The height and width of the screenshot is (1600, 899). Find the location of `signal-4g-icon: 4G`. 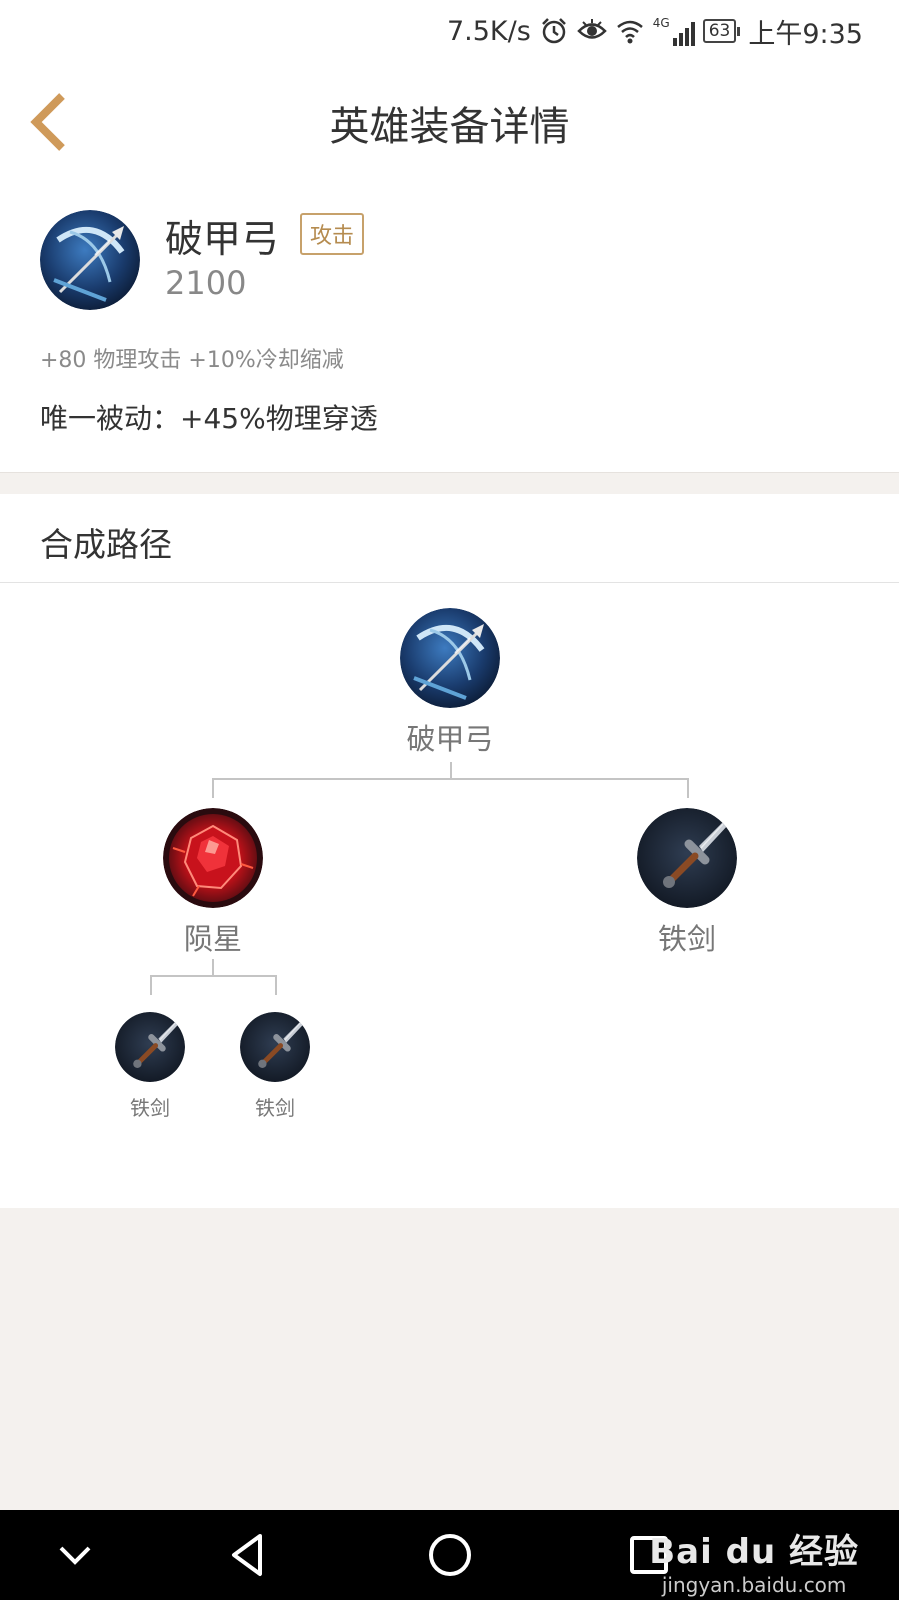

signal-4g-icon: 4G is located at coordinates (674, 31).